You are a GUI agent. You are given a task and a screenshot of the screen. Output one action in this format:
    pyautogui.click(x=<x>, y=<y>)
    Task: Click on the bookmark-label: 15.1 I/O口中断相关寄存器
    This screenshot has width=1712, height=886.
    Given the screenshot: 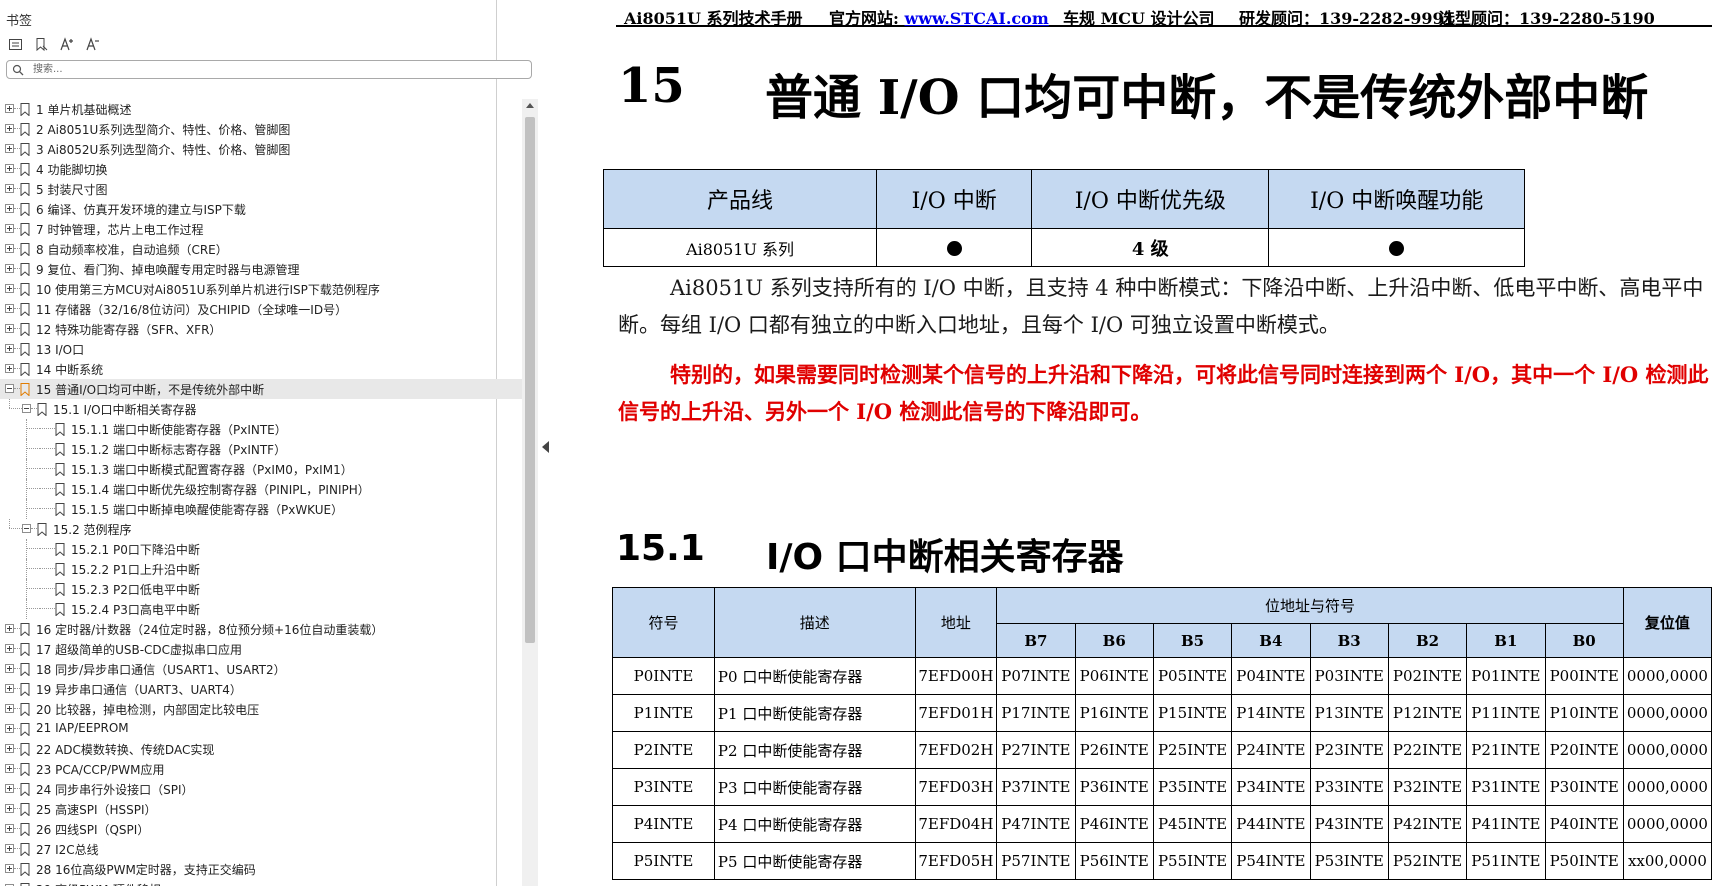 What is the action you would take?
    pyautogui.click(x=125, y=410)
    